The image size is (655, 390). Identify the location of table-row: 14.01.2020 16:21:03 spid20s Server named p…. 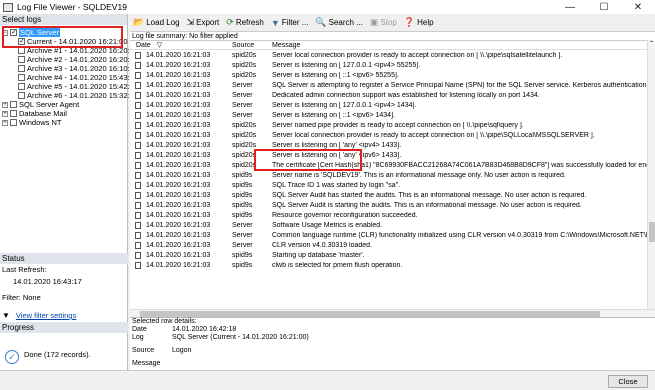
(392, 125).